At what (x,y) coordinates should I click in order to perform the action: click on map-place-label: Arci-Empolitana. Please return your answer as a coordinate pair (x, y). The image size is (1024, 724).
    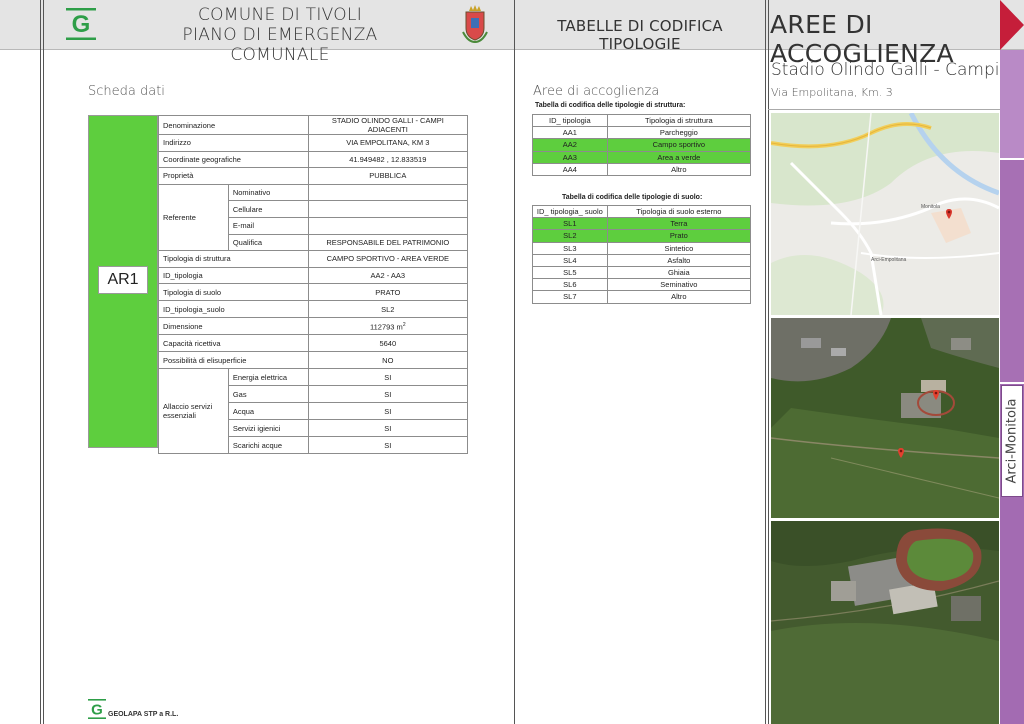
    Looking at the image, I should click on (889, 260).